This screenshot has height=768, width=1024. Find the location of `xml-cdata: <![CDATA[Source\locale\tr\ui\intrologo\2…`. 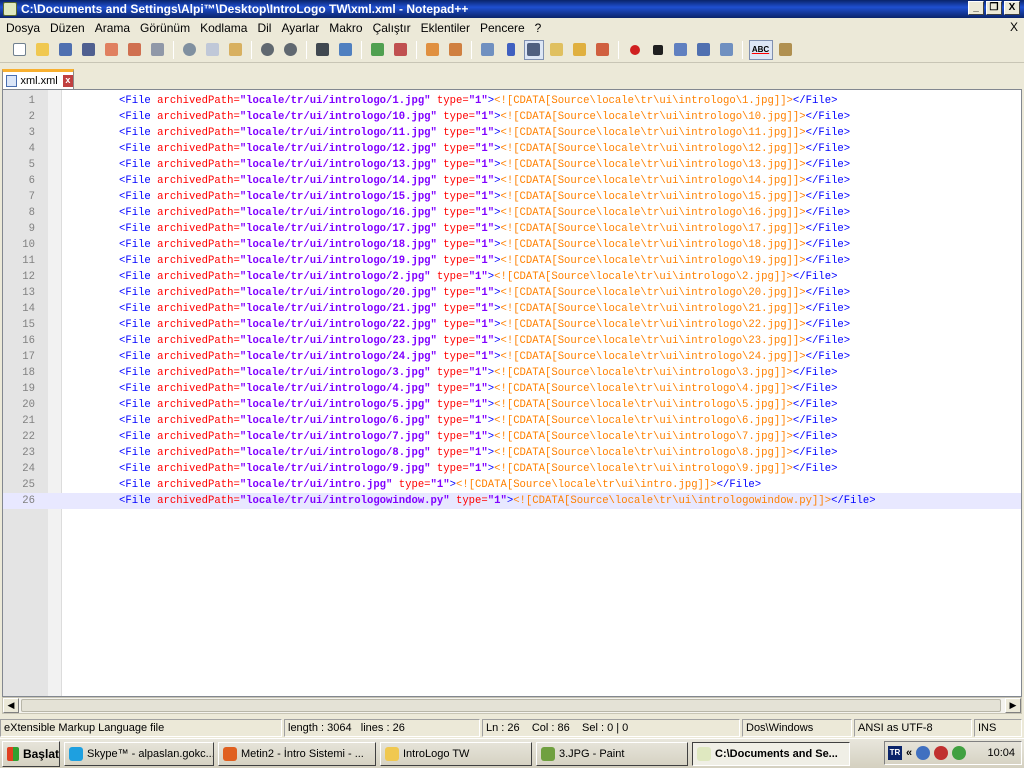

xml-cdata: <![CDATA[Source\locale\tr\ui\intrologo\2… is located at coordinates (653, 325).